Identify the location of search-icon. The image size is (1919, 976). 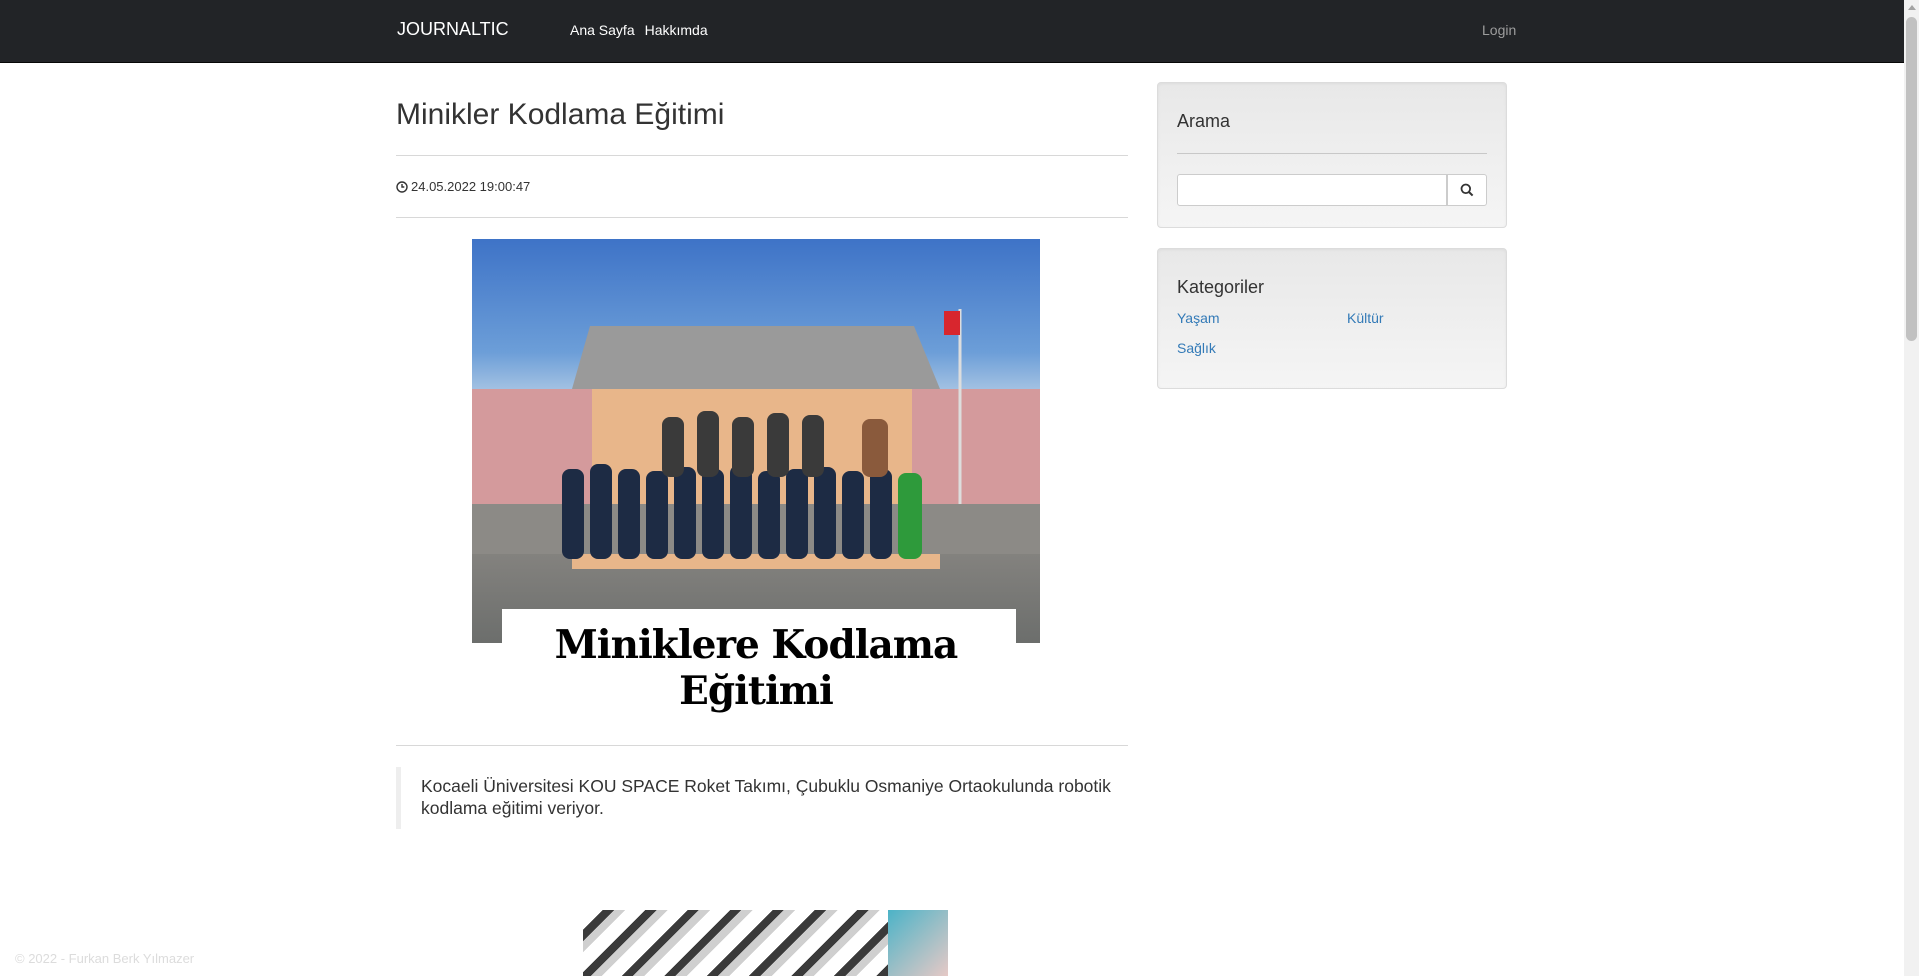
(1467, 190).